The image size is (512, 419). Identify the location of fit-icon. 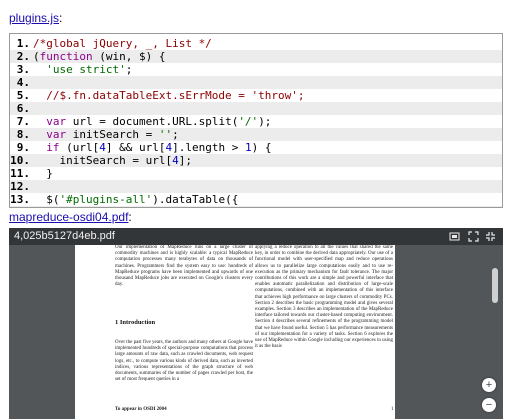
(490, 236).